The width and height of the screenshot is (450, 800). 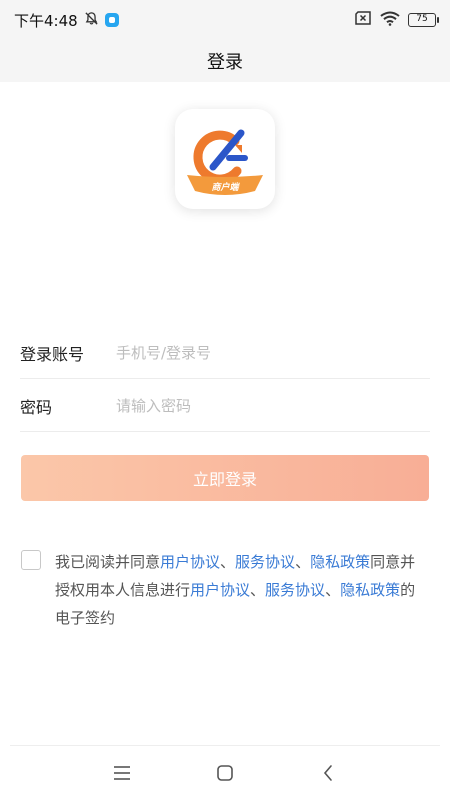 I want to click on status-time: 下午4:48, so click(x=46, y=20).